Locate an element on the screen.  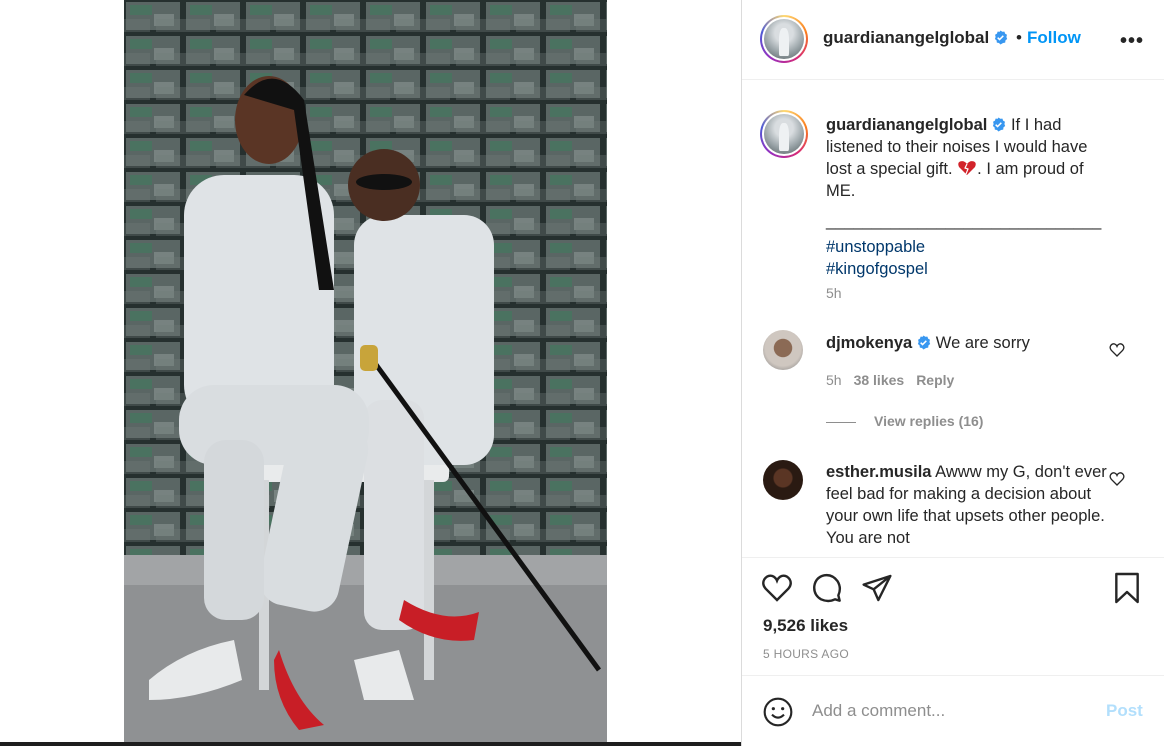
add-comment-bar: Post is located at coordinates (953, 710).